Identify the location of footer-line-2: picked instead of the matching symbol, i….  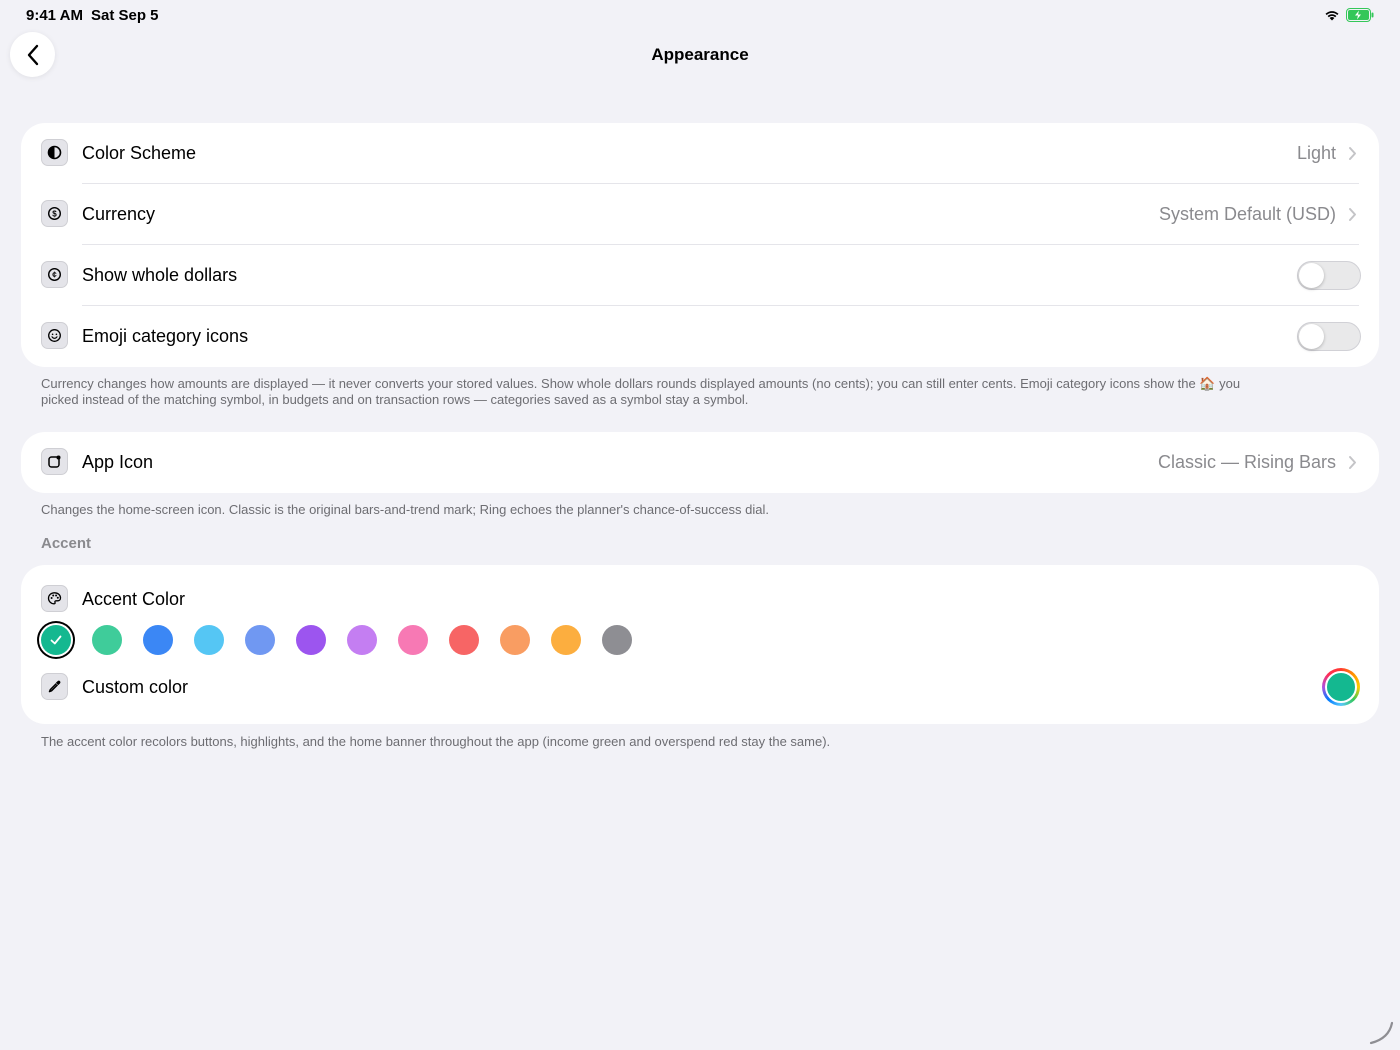
(395, 399).